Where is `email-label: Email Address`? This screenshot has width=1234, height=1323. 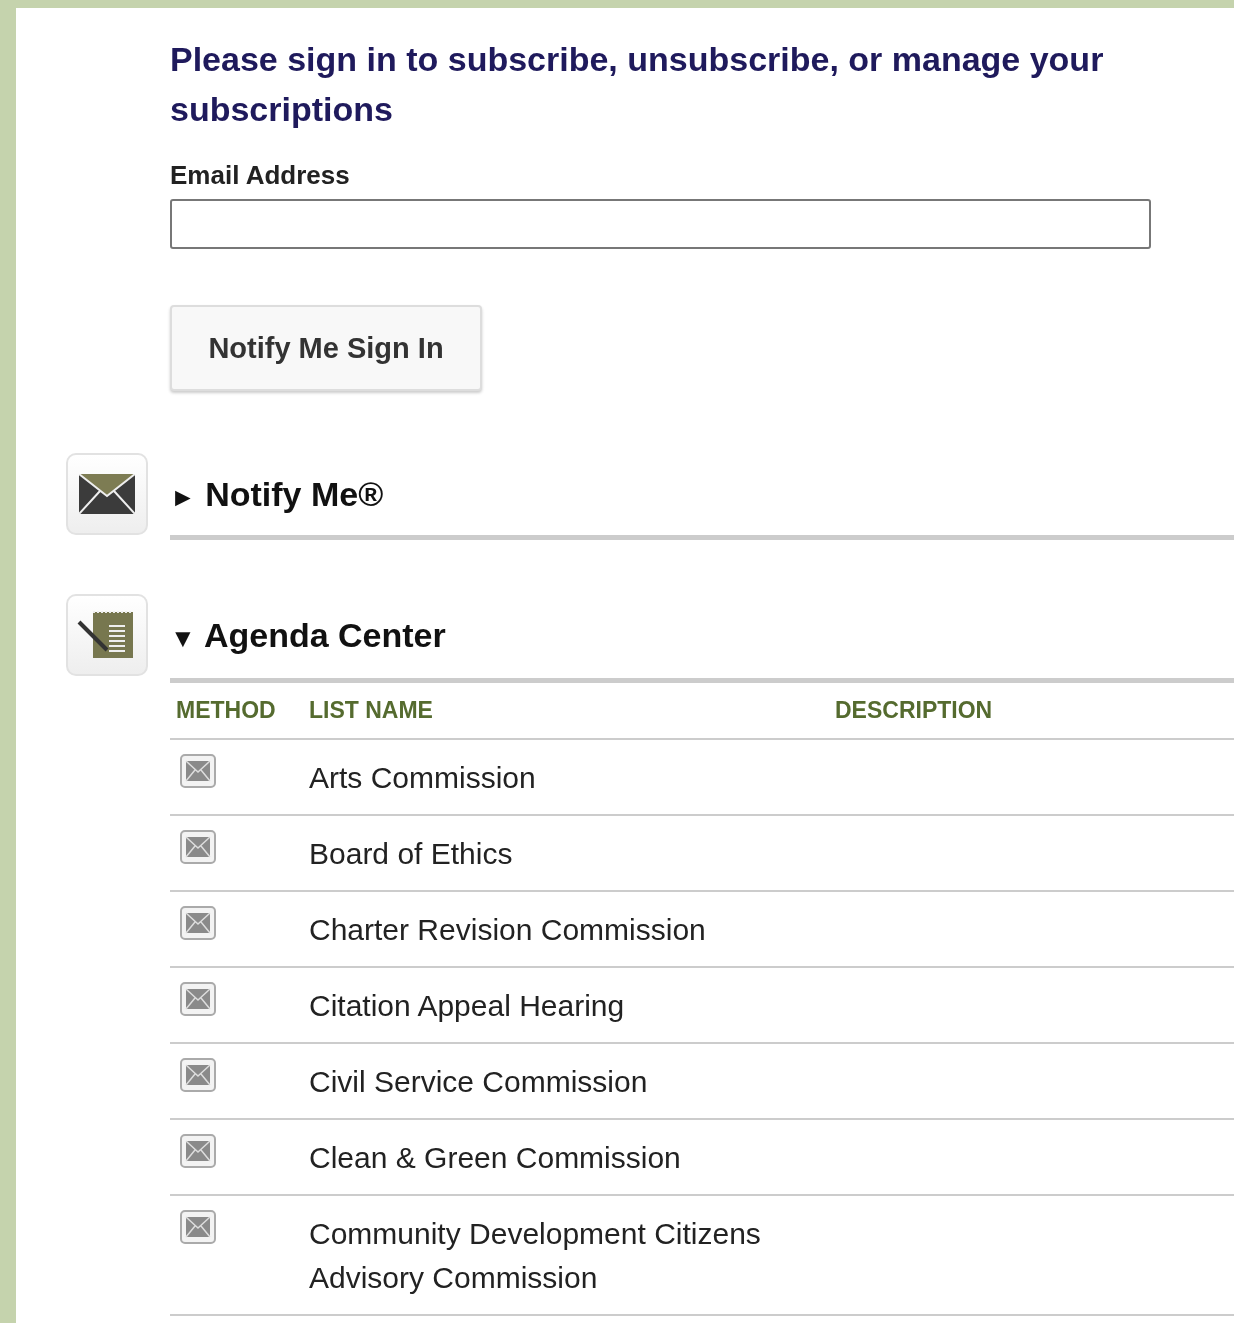
email-label: Email Address is located at coordinates (260, 175).